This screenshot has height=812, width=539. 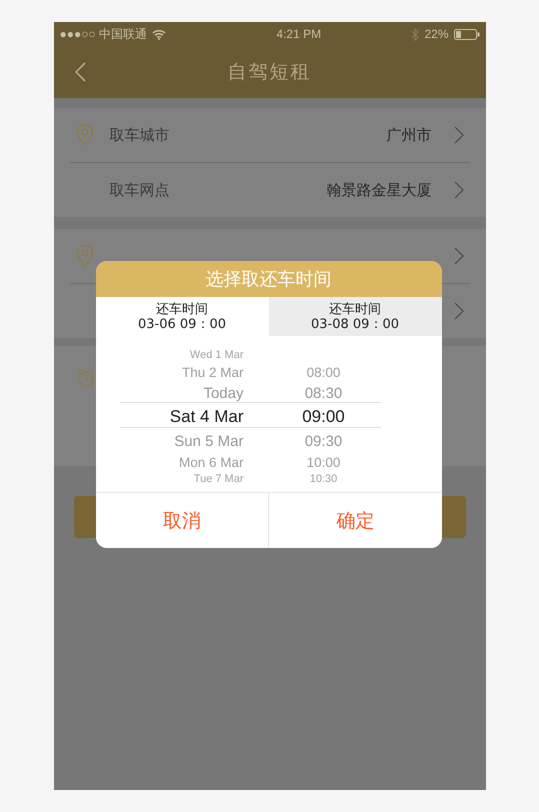 What do you see at coordinates (415, 34) in the screenshot?
I see `bluetooth-icon` at bounding box center [415, 34].